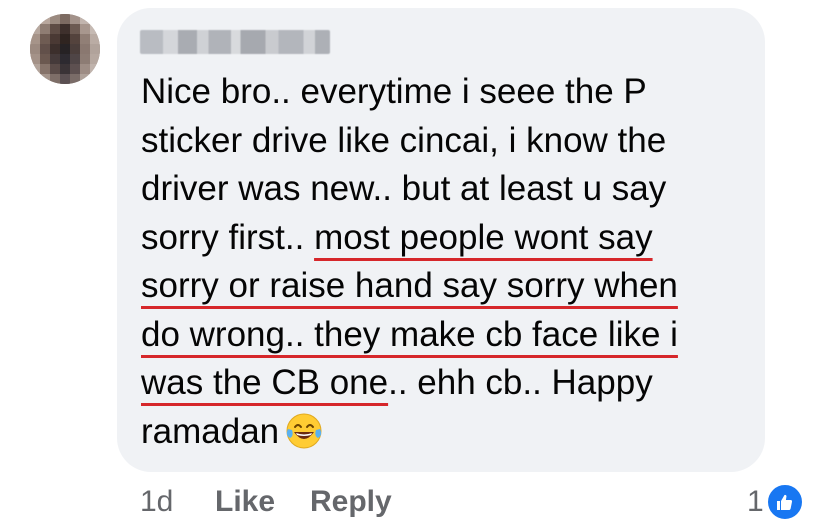  Describe the element at coordinates (446, 432) in the screenshot. I see `comment-line: ramadan` at that location.